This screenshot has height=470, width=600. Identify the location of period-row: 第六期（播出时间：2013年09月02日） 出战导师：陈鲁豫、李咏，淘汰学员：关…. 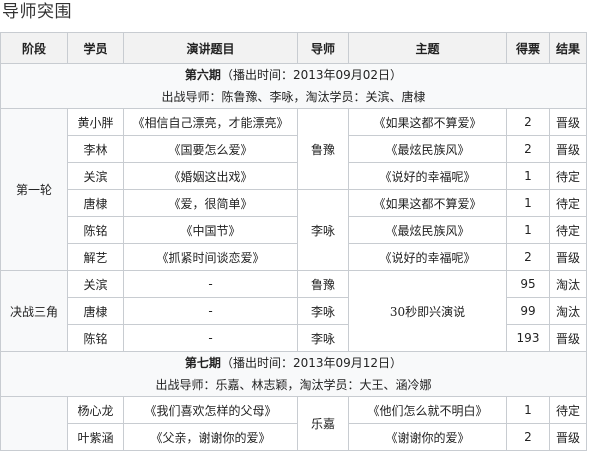
(293, 86).